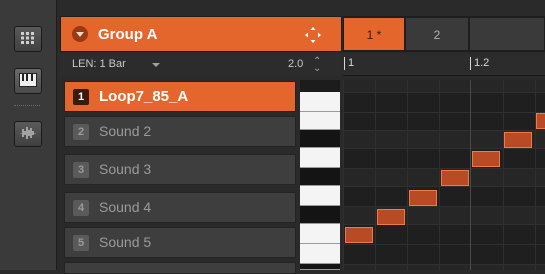 This screenshot has height=274, width=545. Describe the element at coordinates (125, 242) in the screenshot. I see `sound-name: Sound 5` at that location.